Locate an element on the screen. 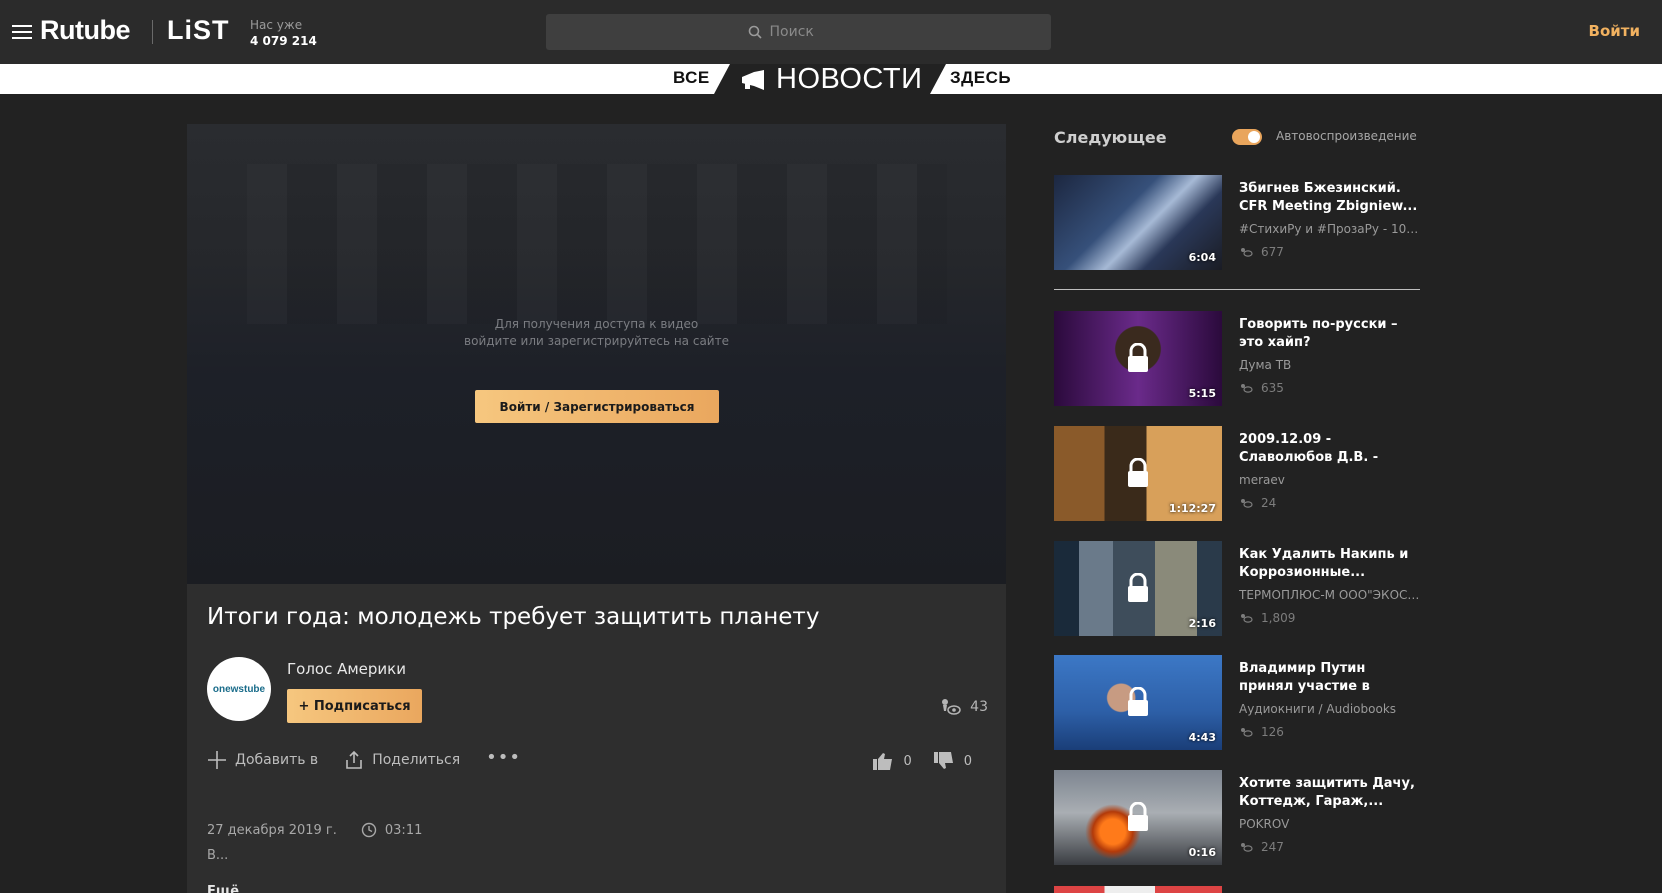 The width and height of the screenshot is (1662, 893). video-thumbnail: 4:43 is located at coordinates (1138, 702).